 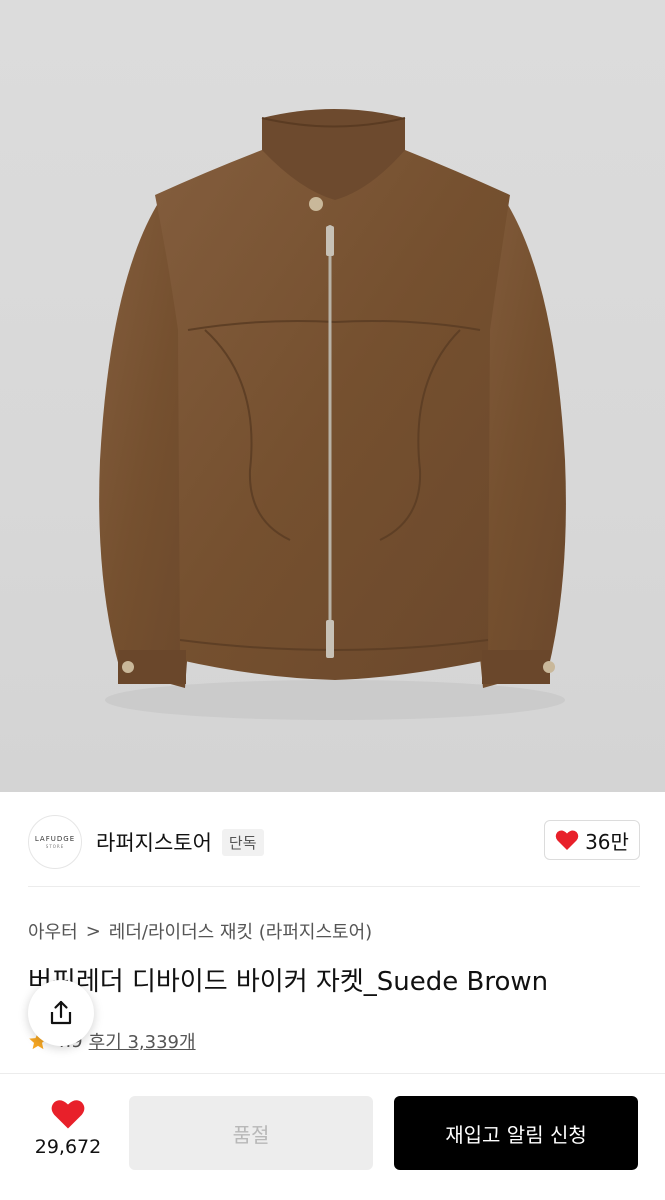 What do you see at coordinates (142, 1041) in the screenshot?
I see `review-count-link: 후기 3,339개` at bounding box center [142, 1041].